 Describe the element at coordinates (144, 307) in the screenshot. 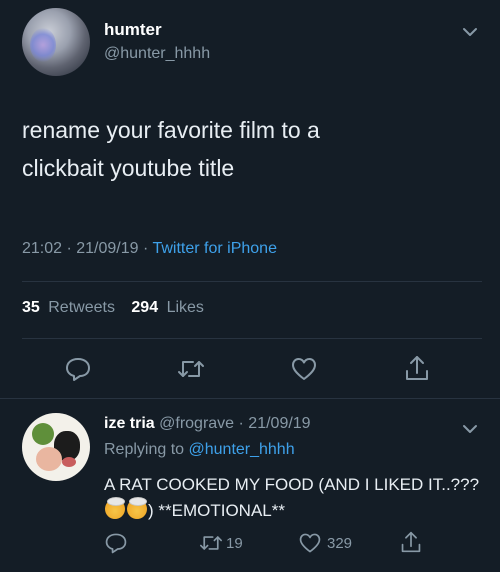

I see `likes-count: 294` at that location.